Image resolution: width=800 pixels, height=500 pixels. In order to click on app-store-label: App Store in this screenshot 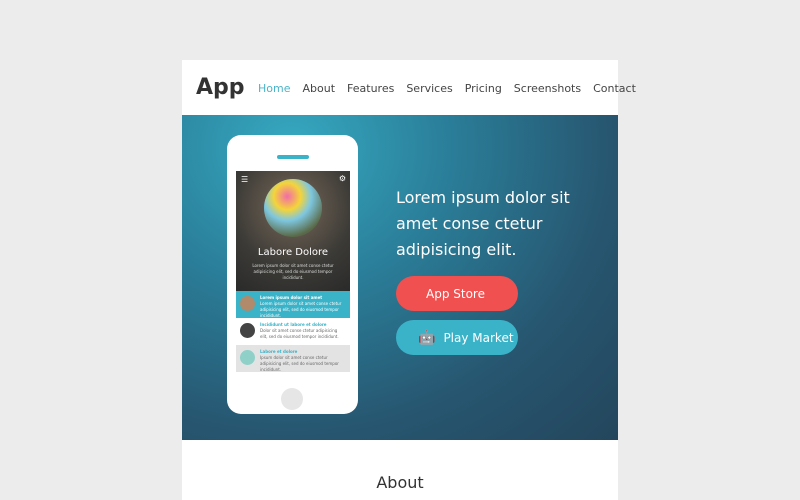, I will do `click(455, 293)`.